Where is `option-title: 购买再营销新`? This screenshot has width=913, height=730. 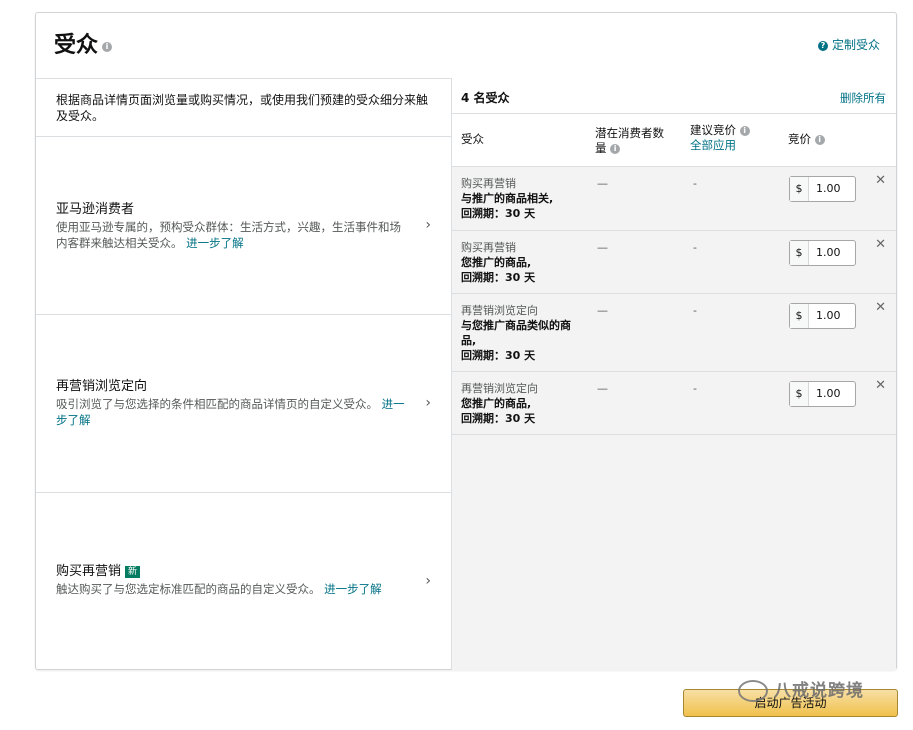
option-title: 购买再营销新 is located at coordinates (98, 571).